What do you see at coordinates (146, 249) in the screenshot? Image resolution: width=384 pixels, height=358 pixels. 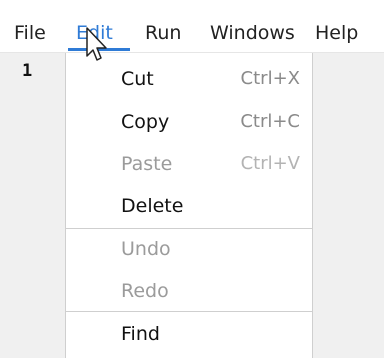 I see `menu-item-label: Undo` at bounding box center [146, 249].